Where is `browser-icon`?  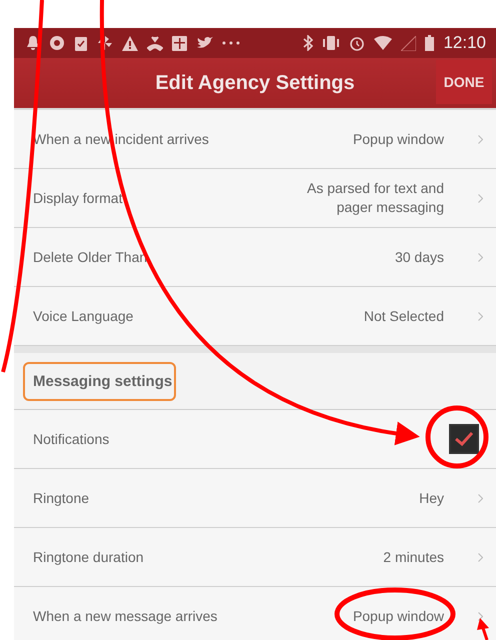 browser-icon is located at coordinates (57, 43).